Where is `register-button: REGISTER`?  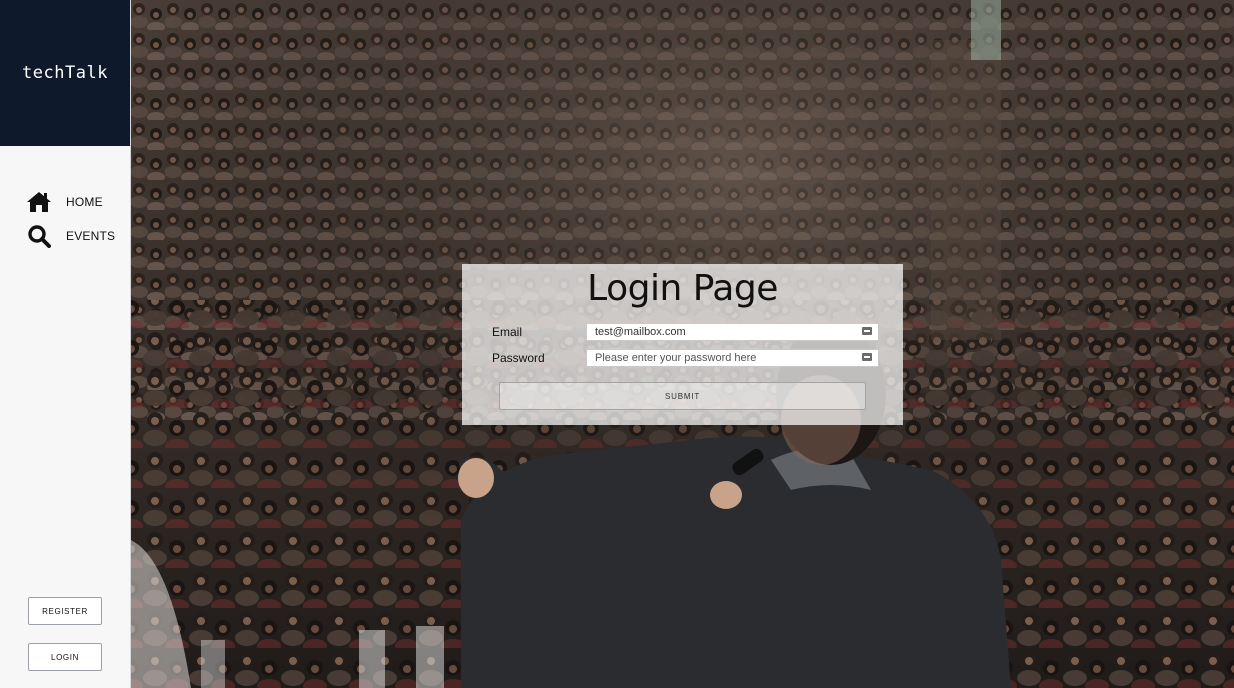 register-button: REGISTER is located at coordinates (65, 611).